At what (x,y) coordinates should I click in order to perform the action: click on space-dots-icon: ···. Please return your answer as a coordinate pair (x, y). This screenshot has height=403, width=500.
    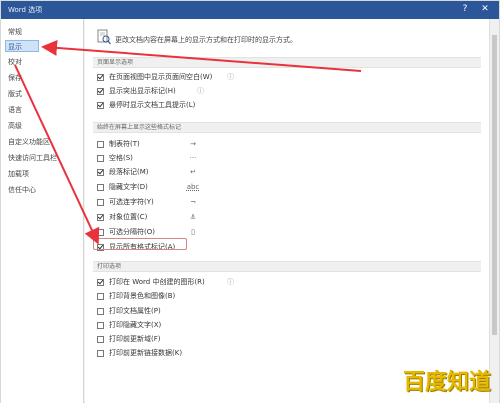
    Looking at the image, I should click on (193, 158).